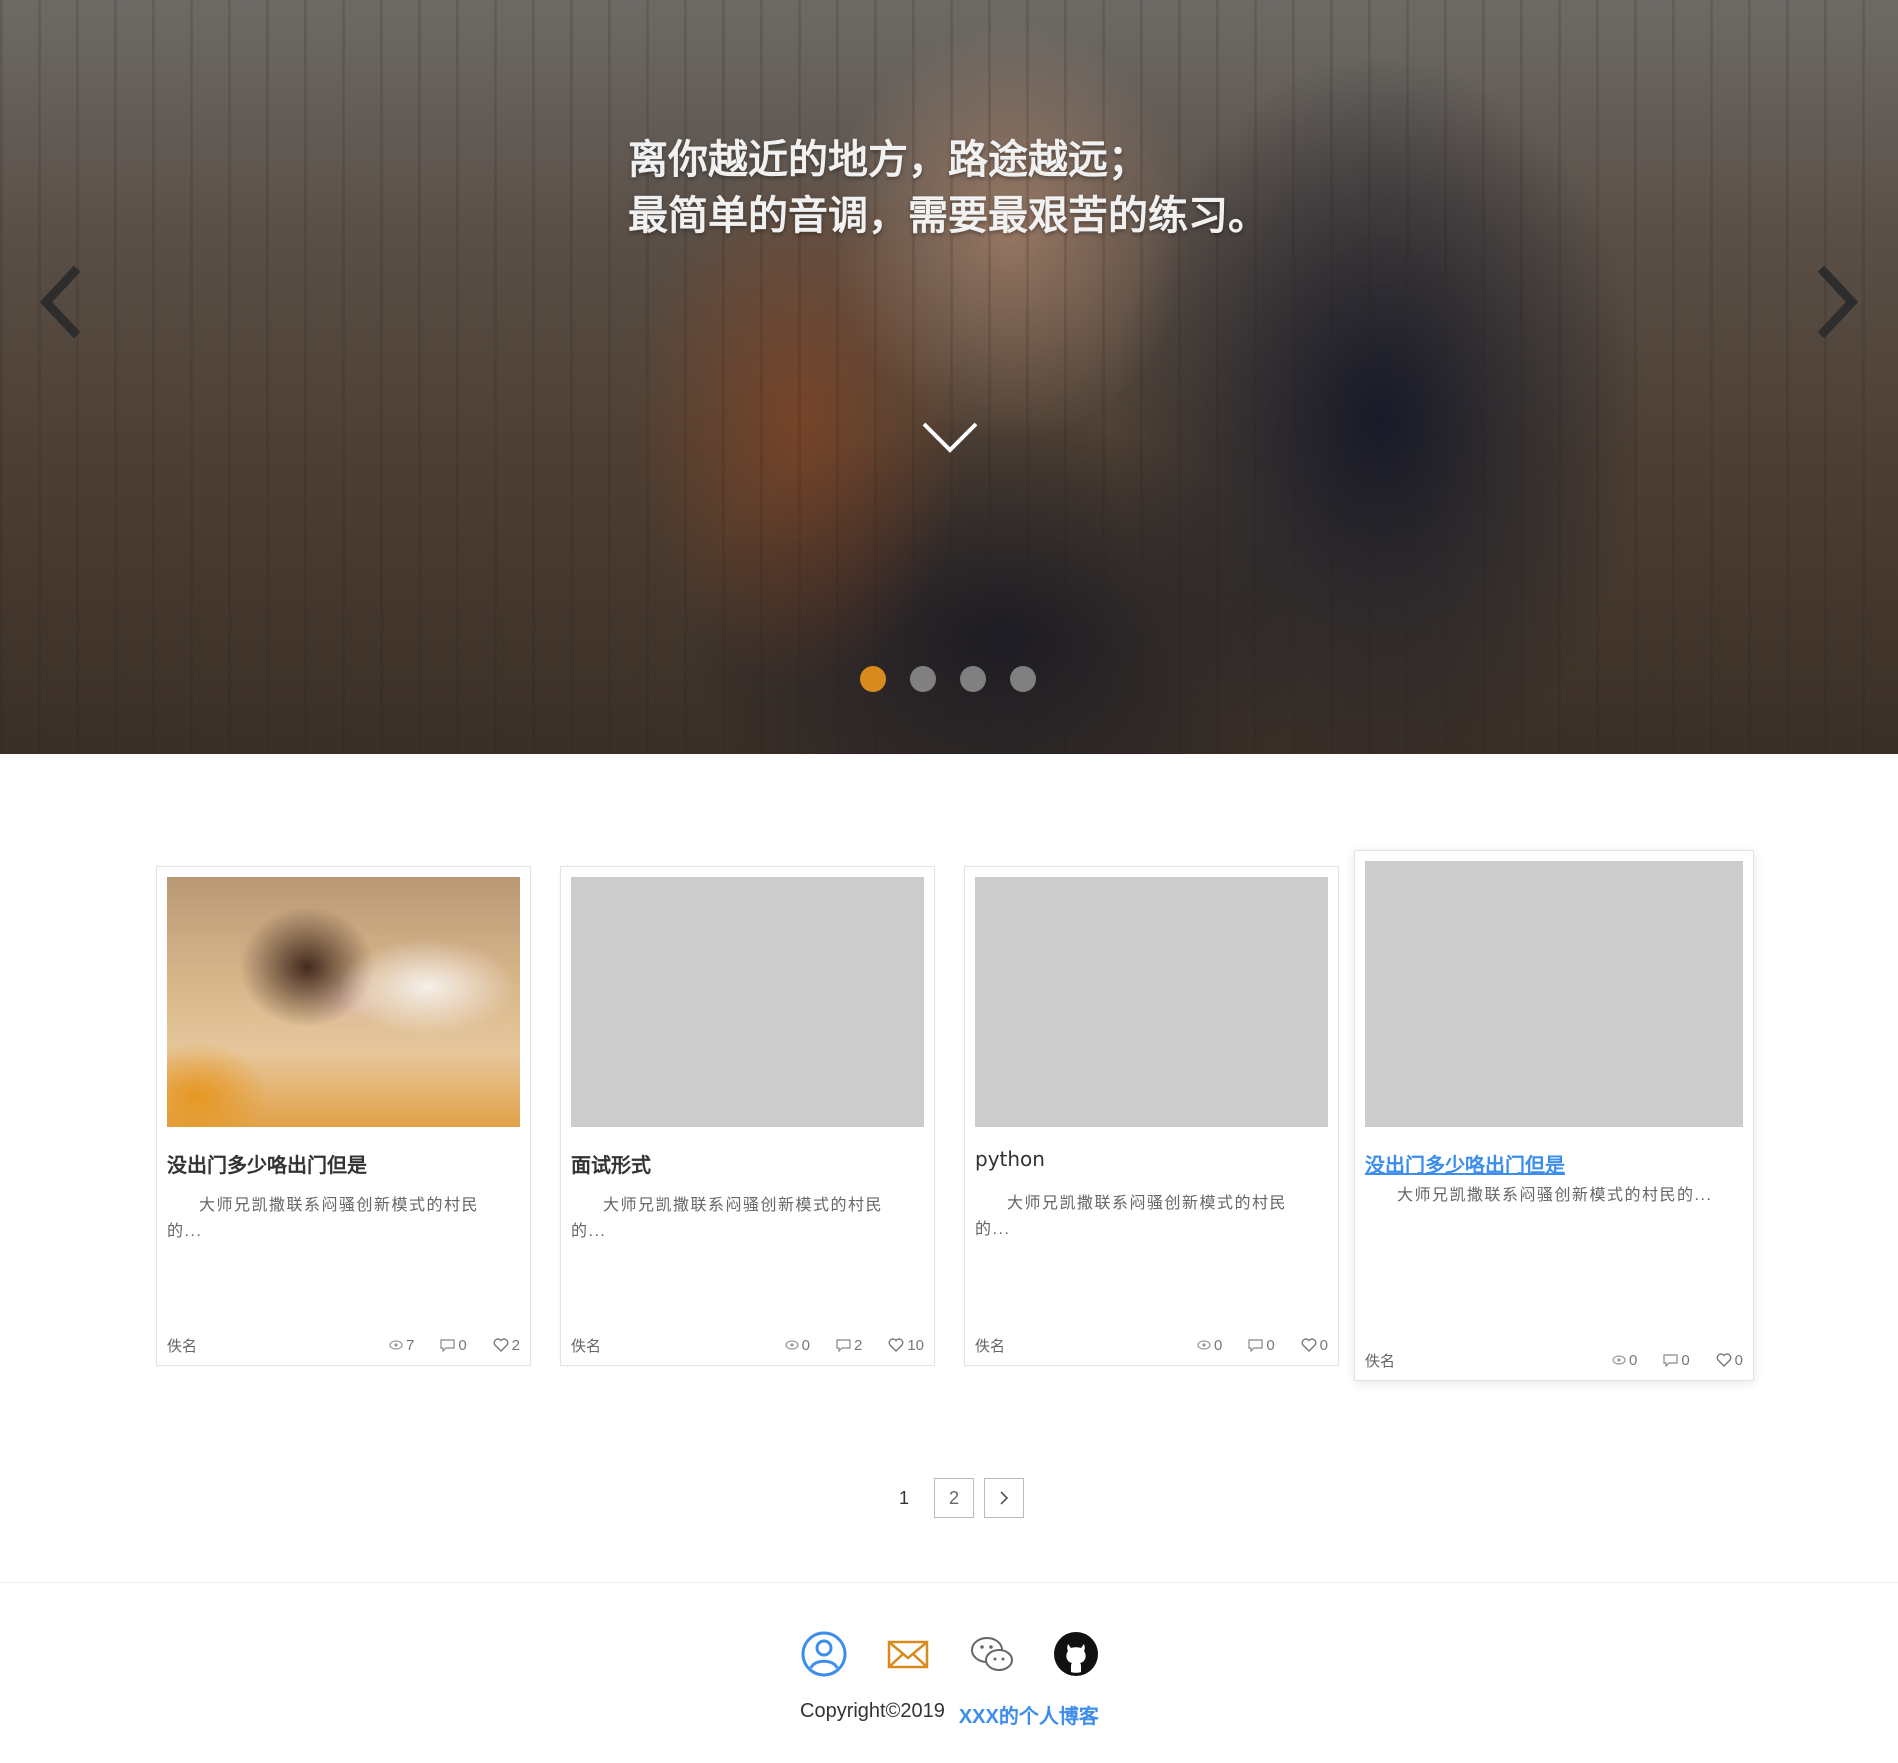  Describe the element at coordinates (1029, 1714) in the screenshot. I see `blog-name-link: XXX的个人博客` at that location.